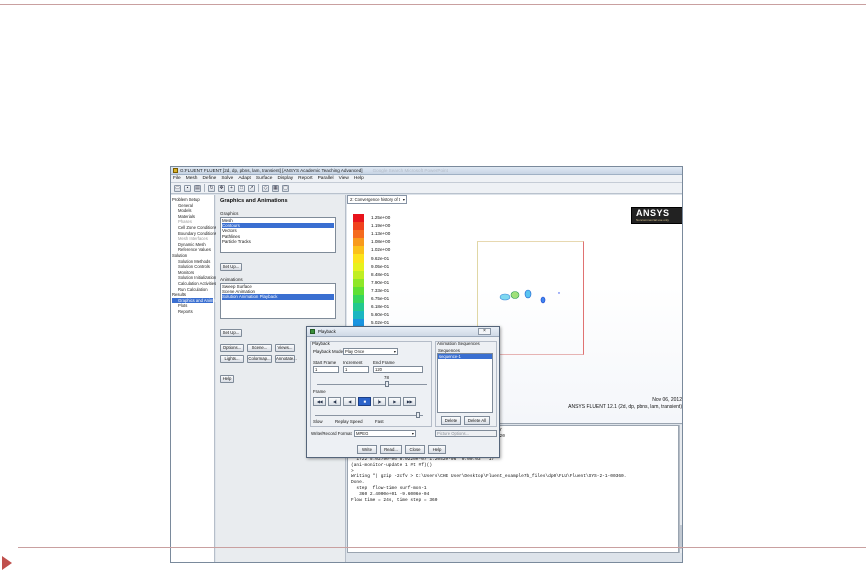 The height and width of the screenshot is (577, 866). Describe the element at coordinates (372, 384) in the screenshot. I see `frame-slider-track` at that location.